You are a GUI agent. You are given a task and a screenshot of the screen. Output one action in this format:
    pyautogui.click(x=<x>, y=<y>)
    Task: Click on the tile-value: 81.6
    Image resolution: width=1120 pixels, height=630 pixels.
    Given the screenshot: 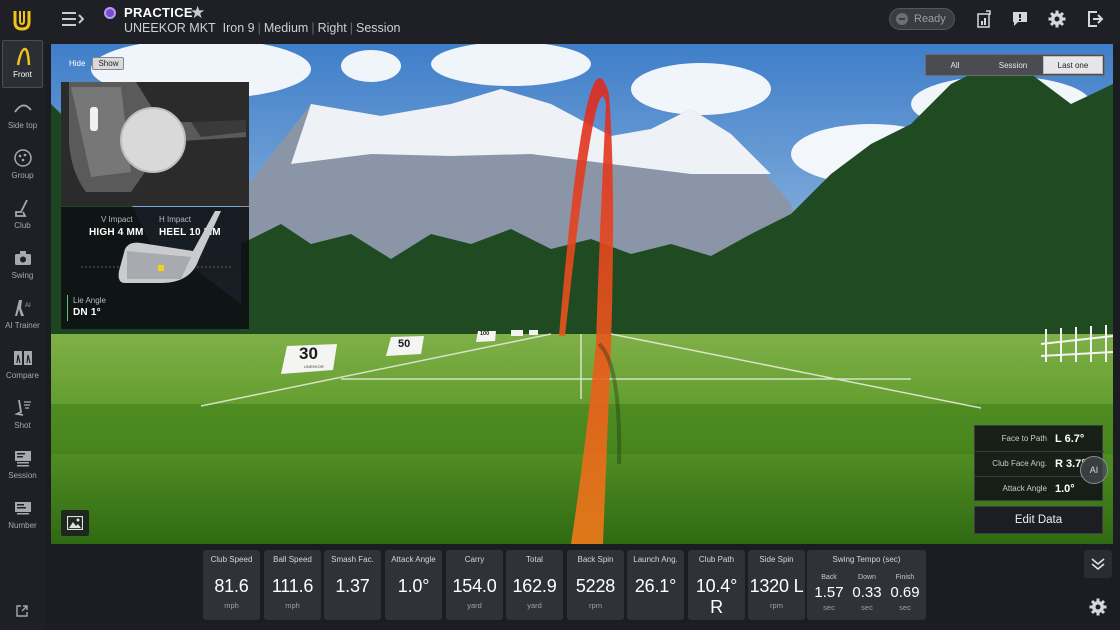 What is the action you would take?
    pyautogui.click(x=231, y=586)
    